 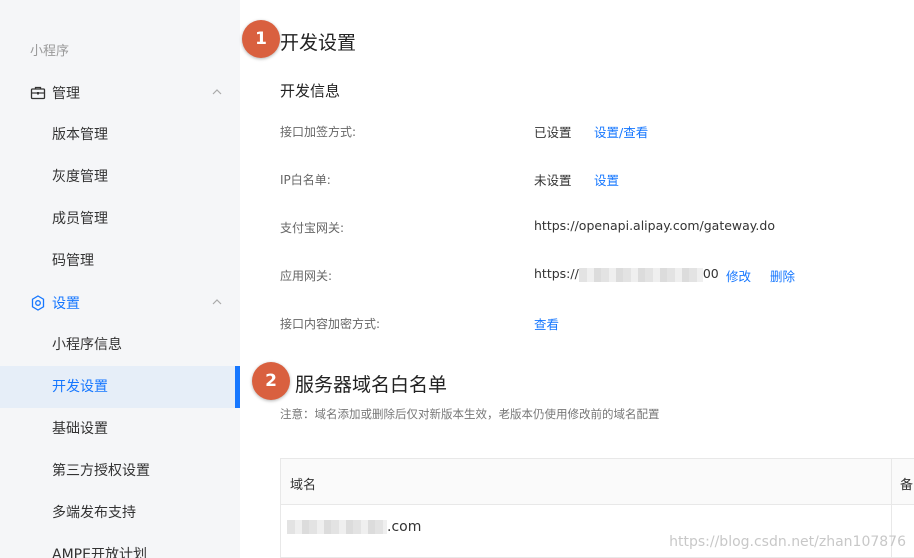 I want to click on sidebar-group-manage: 管理, so click(x=120, y=93).